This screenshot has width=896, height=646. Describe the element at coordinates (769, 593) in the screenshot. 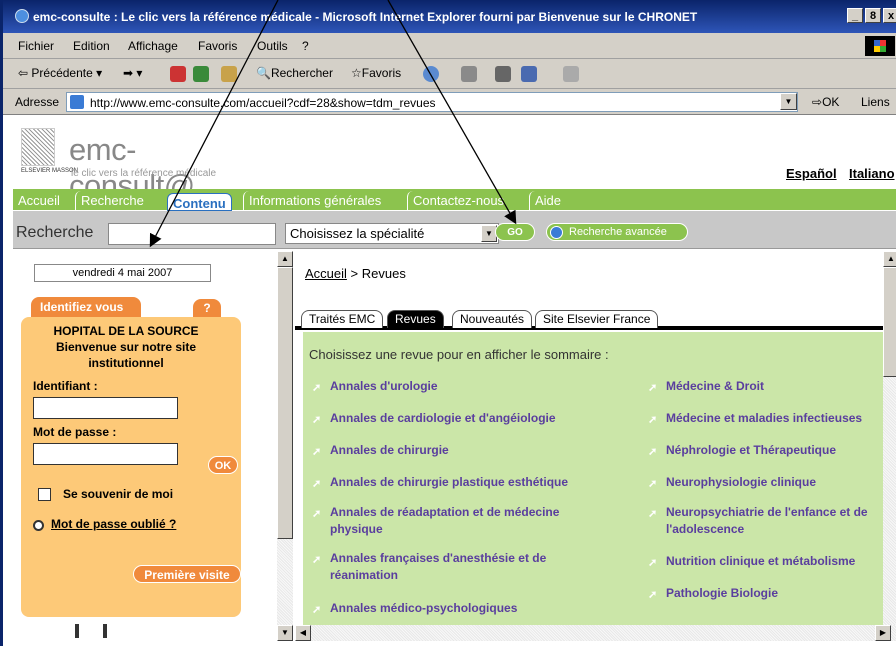

I see `journal-link: ➚ Pathologie Biologie` at that location.